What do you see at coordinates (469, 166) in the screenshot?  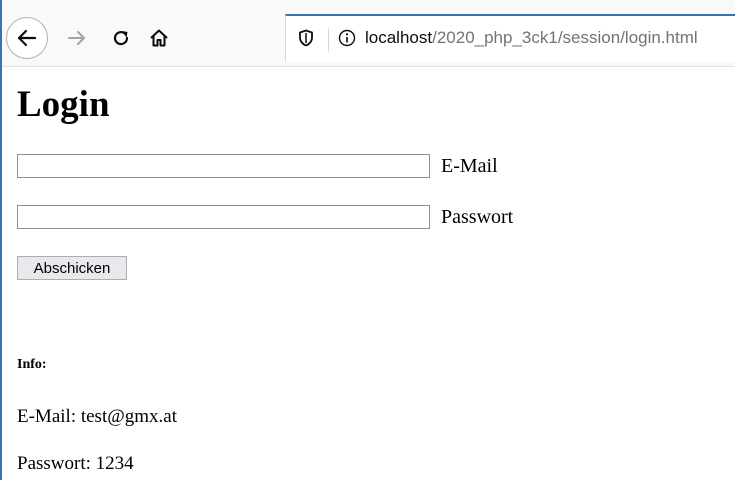 I see `email-label: E-Mail` at bounding box center [469, 166].